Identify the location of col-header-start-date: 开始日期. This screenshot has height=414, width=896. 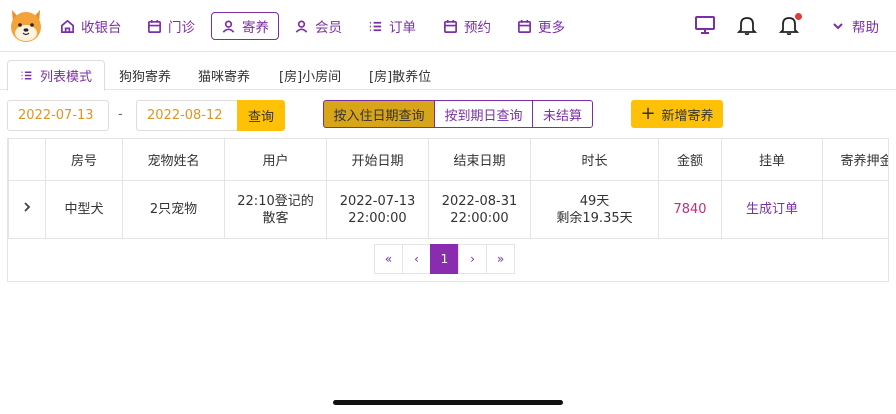
(377, 159).